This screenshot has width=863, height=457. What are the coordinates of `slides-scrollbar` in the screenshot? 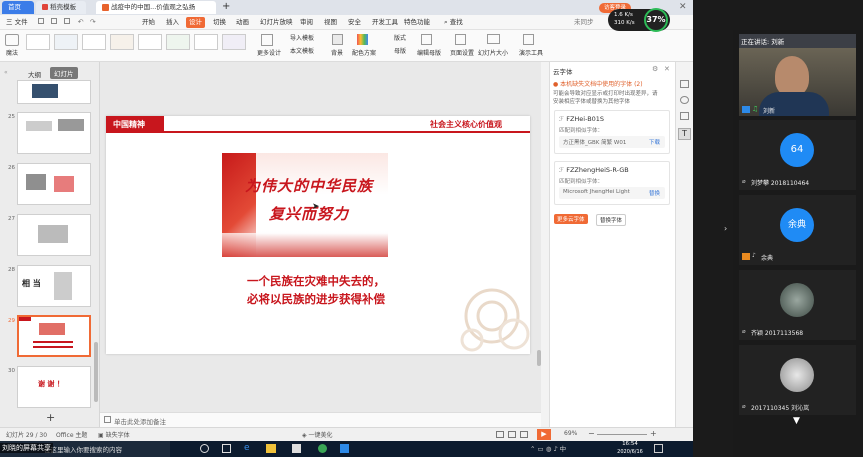 It's located at (96, 372).